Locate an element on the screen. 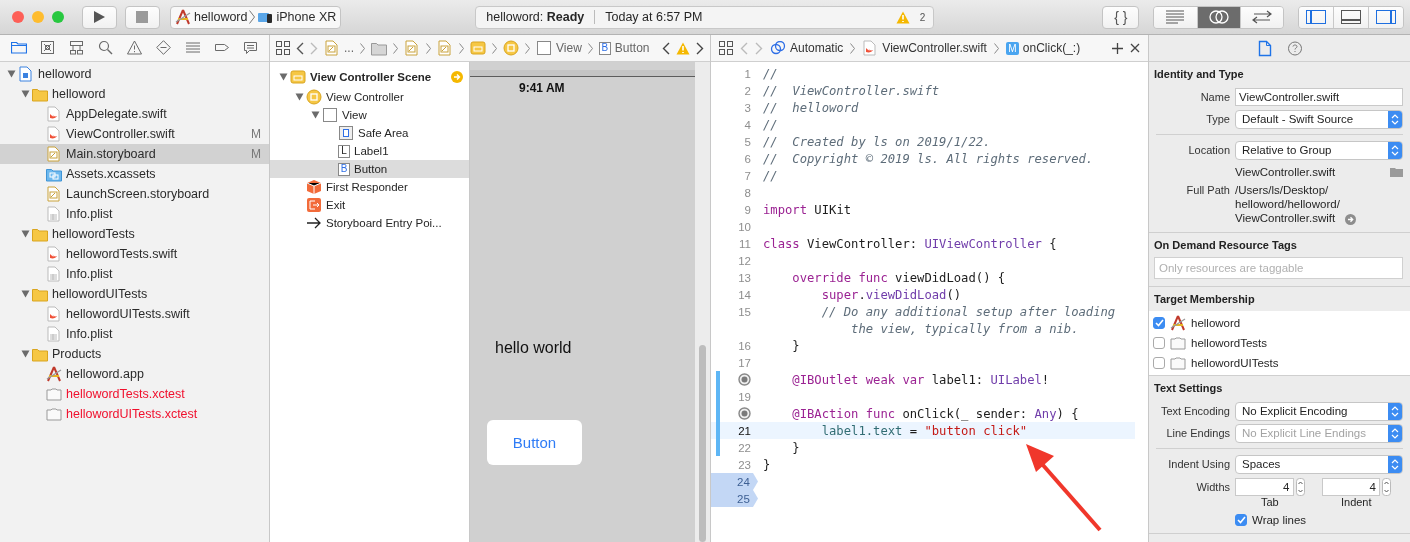 The height and width of the screenshot is (542, 1410). file-tree-item: hellowordUITests.xctest is located at coordinates (134, 414).